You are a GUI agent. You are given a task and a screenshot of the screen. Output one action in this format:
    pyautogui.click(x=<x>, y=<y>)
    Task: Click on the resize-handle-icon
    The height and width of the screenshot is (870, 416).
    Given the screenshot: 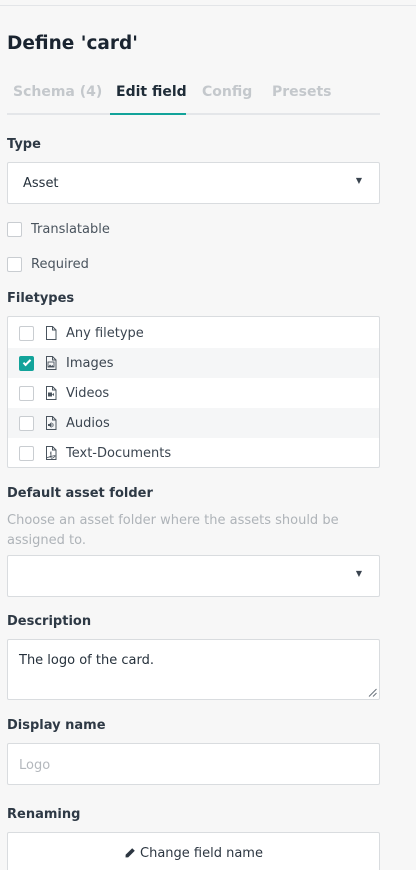 What is the action you would take?
    pyautogui.click(x=372, y=692)
    